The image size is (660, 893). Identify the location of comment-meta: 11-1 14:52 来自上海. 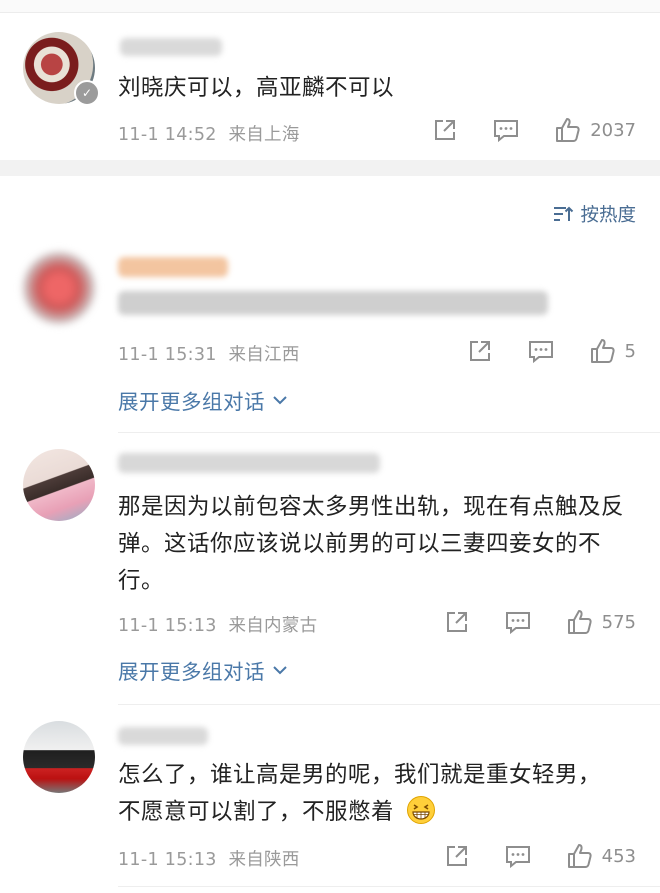
(209, 133).